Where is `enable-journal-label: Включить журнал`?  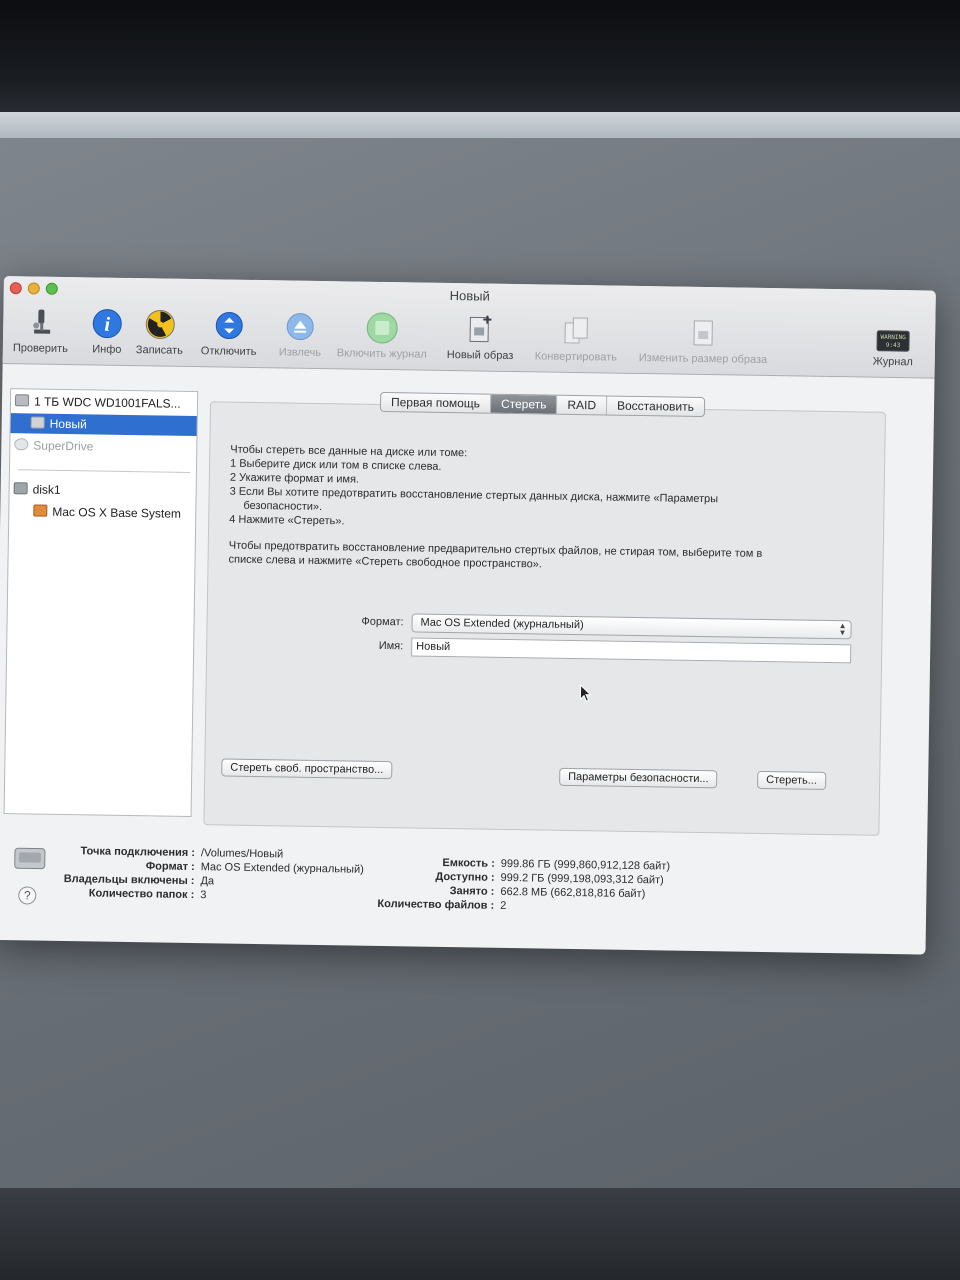 enable-journal-label: Включить журнал is located at coordinates (381, 354).